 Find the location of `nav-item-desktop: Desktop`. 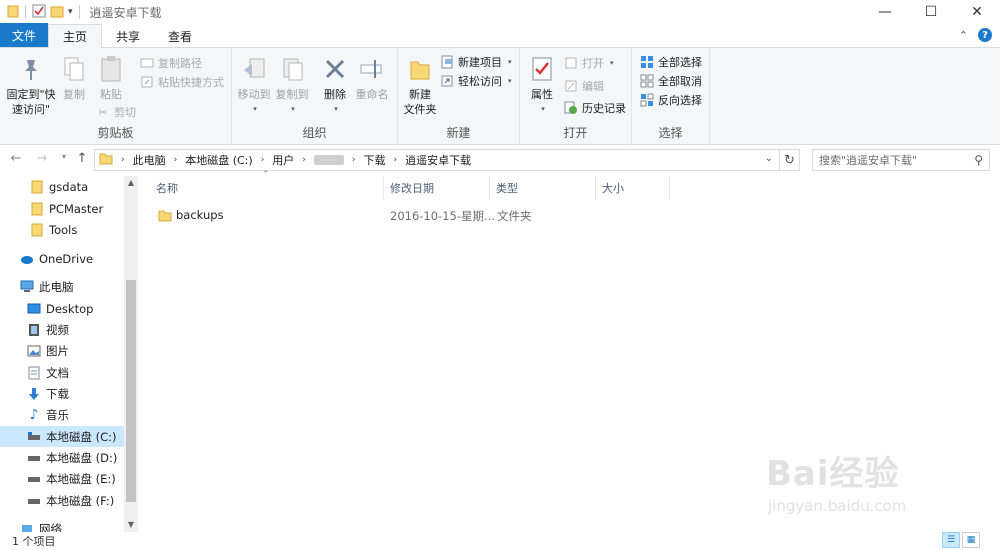

nav-item-desktop: Desktop is located at coordinates (62, 308).